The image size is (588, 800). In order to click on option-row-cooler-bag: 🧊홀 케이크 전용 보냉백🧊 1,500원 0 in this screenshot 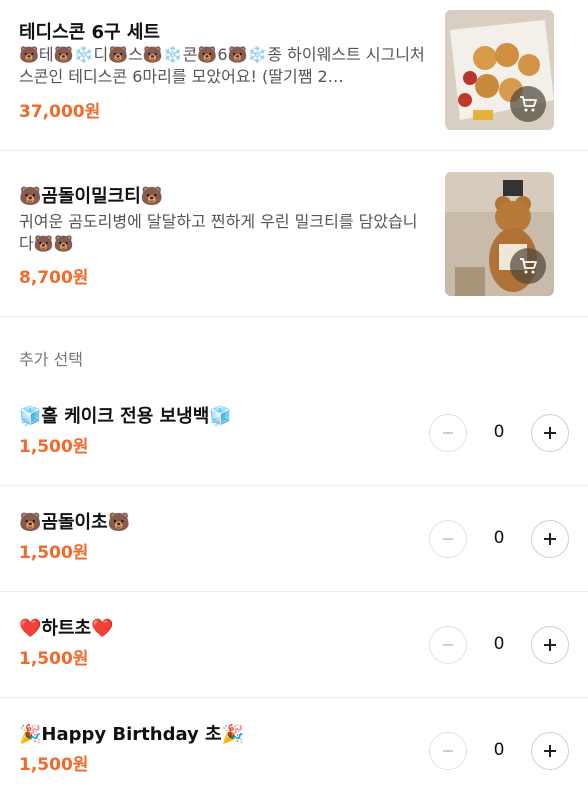, I will do `click(294, 433)`.